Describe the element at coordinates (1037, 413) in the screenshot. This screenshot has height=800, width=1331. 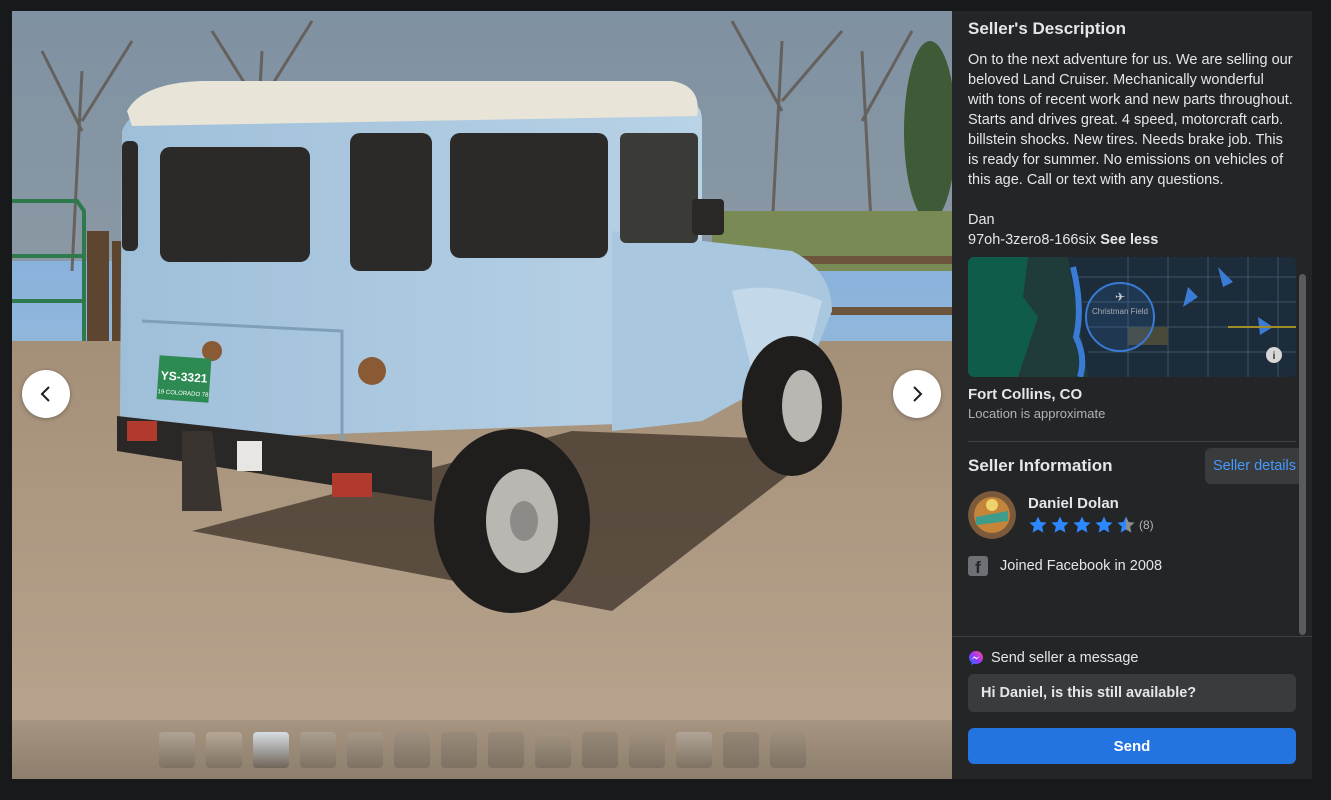
I see `location-note: Location is approximate` at that location.